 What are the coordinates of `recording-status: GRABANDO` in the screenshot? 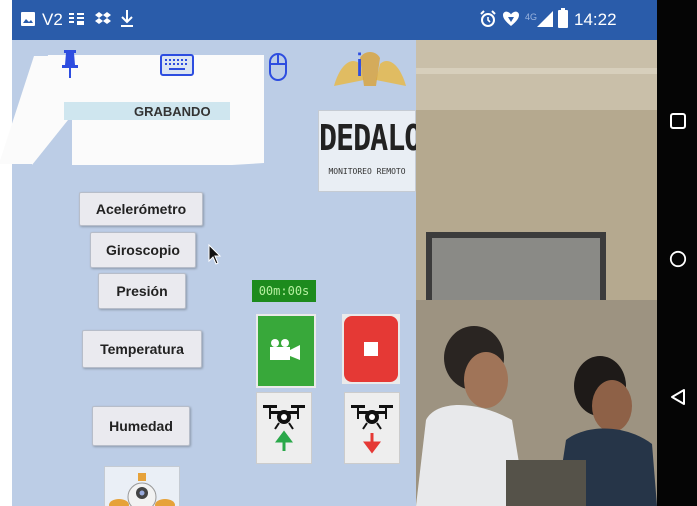 It's located at (172, 111).